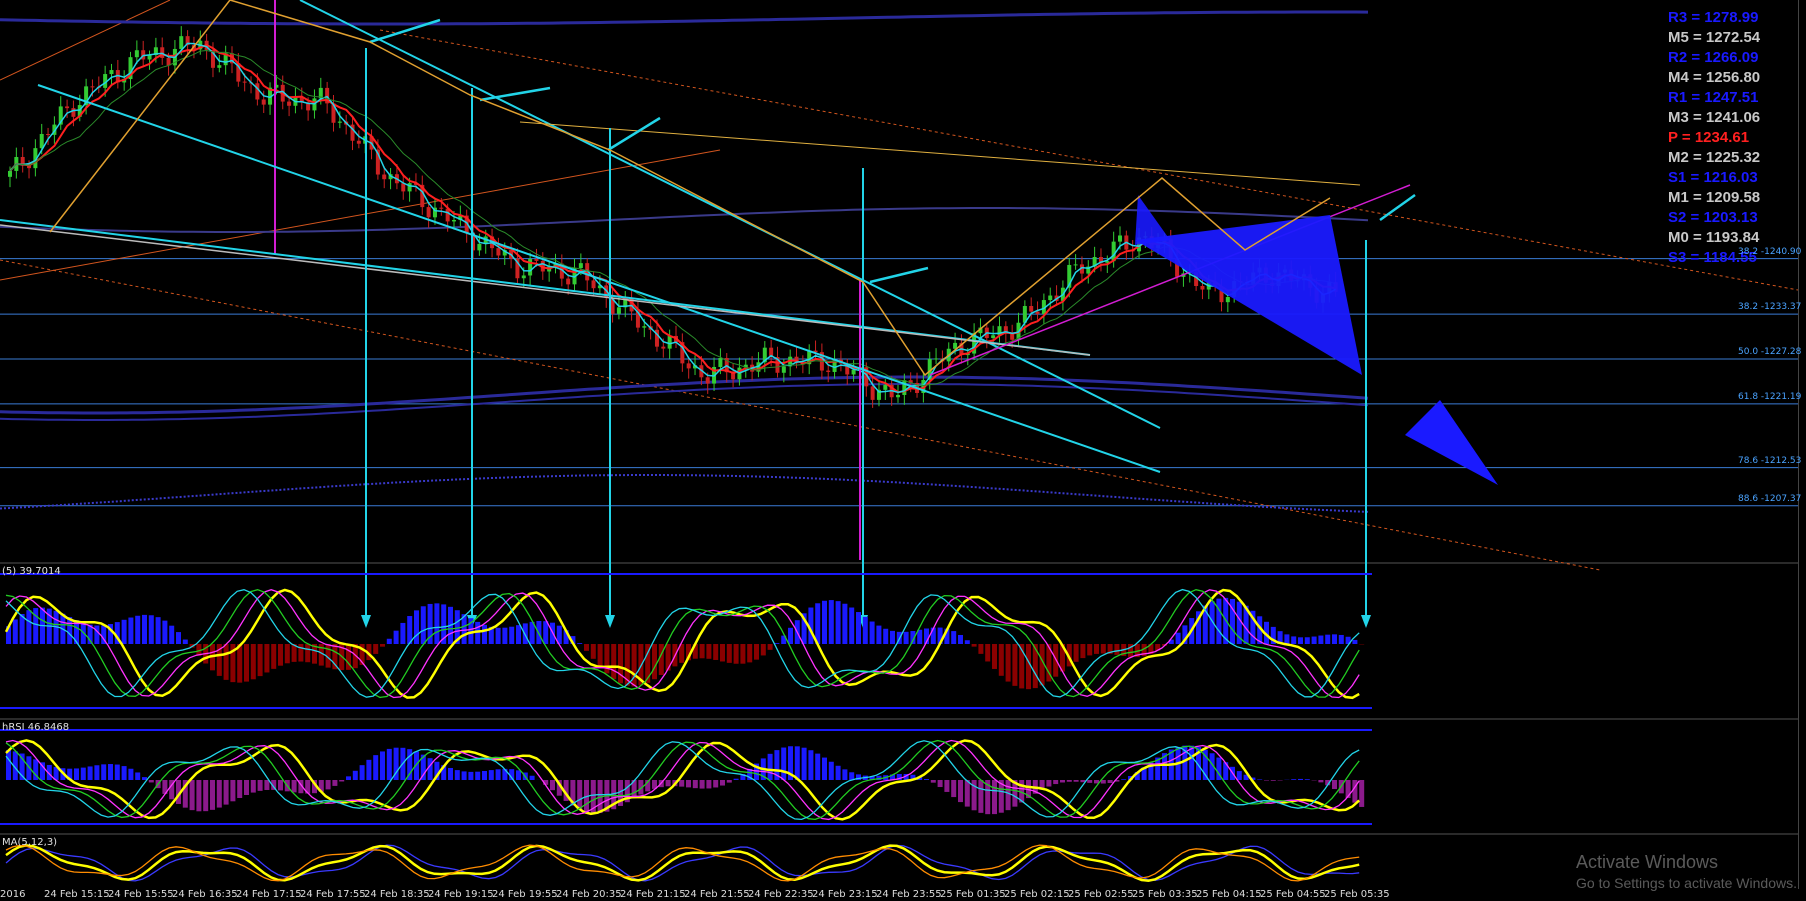  Describe the element at coordinates (589, 894) in the screenshot. I see `time-tick-9: 24 Feb 20:35` at that location.